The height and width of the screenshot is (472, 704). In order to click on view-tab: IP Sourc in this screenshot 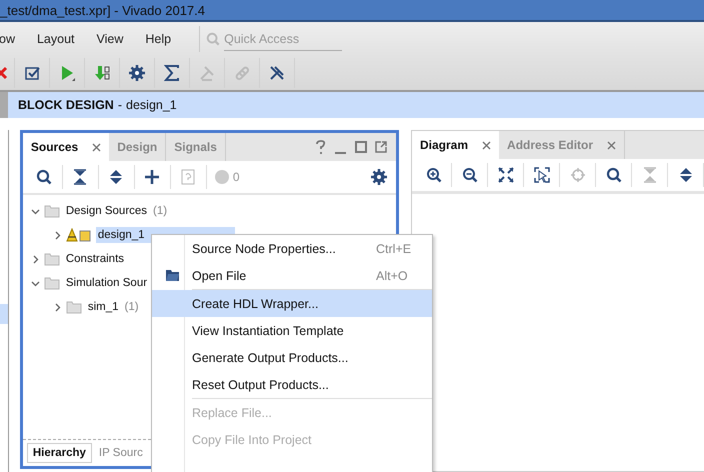, I will do `click(121, 453)`.